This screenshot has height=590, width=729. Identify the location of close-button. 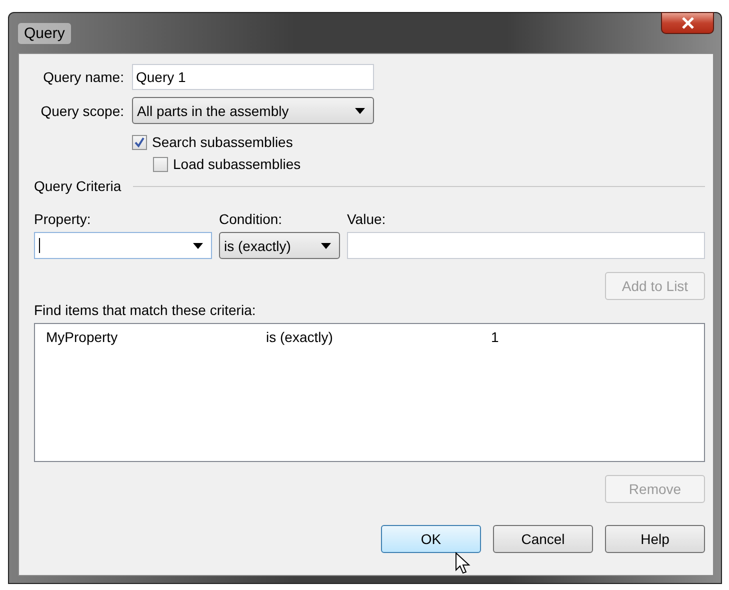
(687, 23).